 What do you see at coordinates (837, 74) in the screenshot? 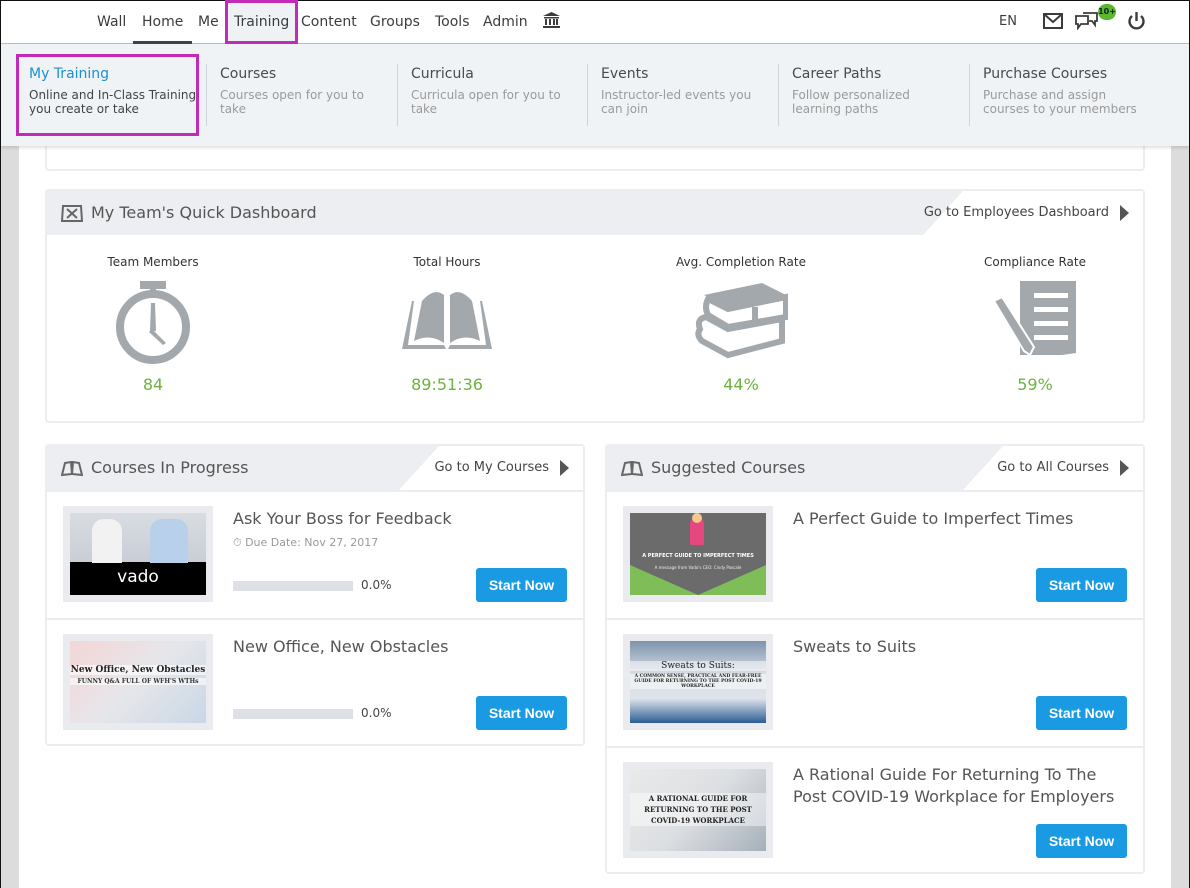
I see `menu-item-title: Career Paths` at bounding box center [837, 74].